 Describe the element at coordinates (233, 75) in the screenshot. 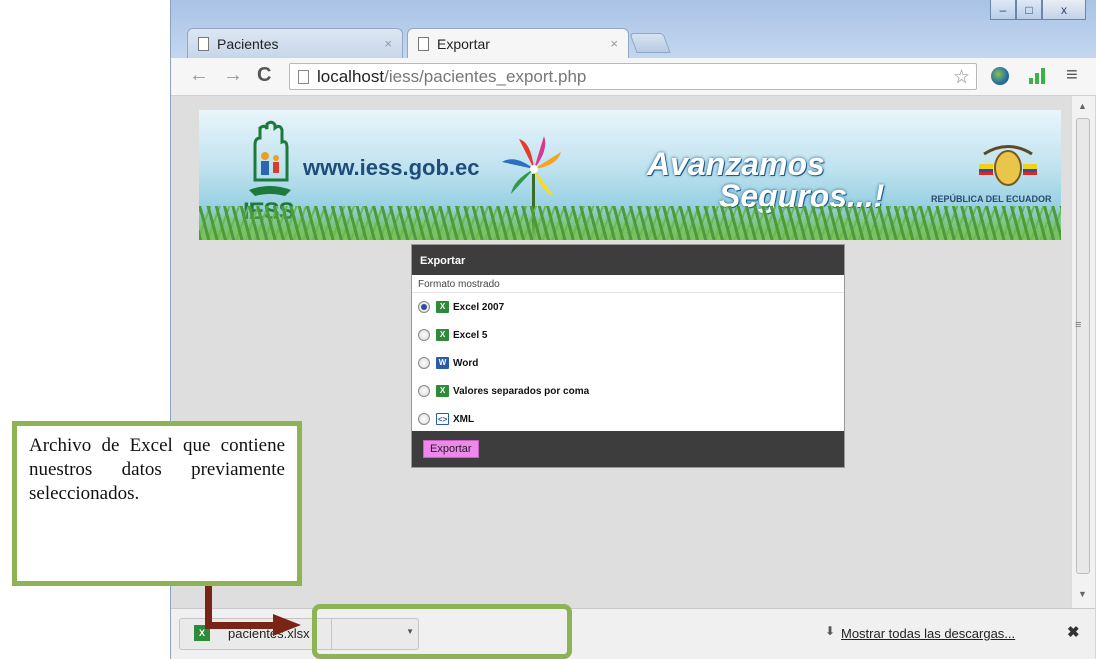

I see `forward-arrow-icon: →` at that location.